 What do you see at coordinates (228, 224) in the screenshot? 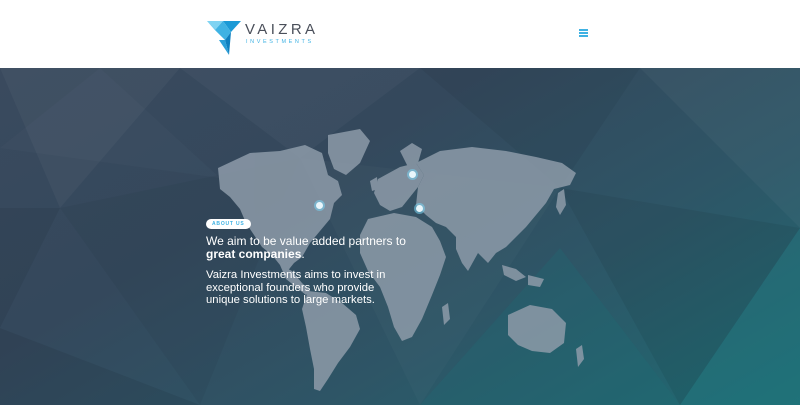
I see `about-us-badge: ABOUT US` at bounding box center [228, 224].